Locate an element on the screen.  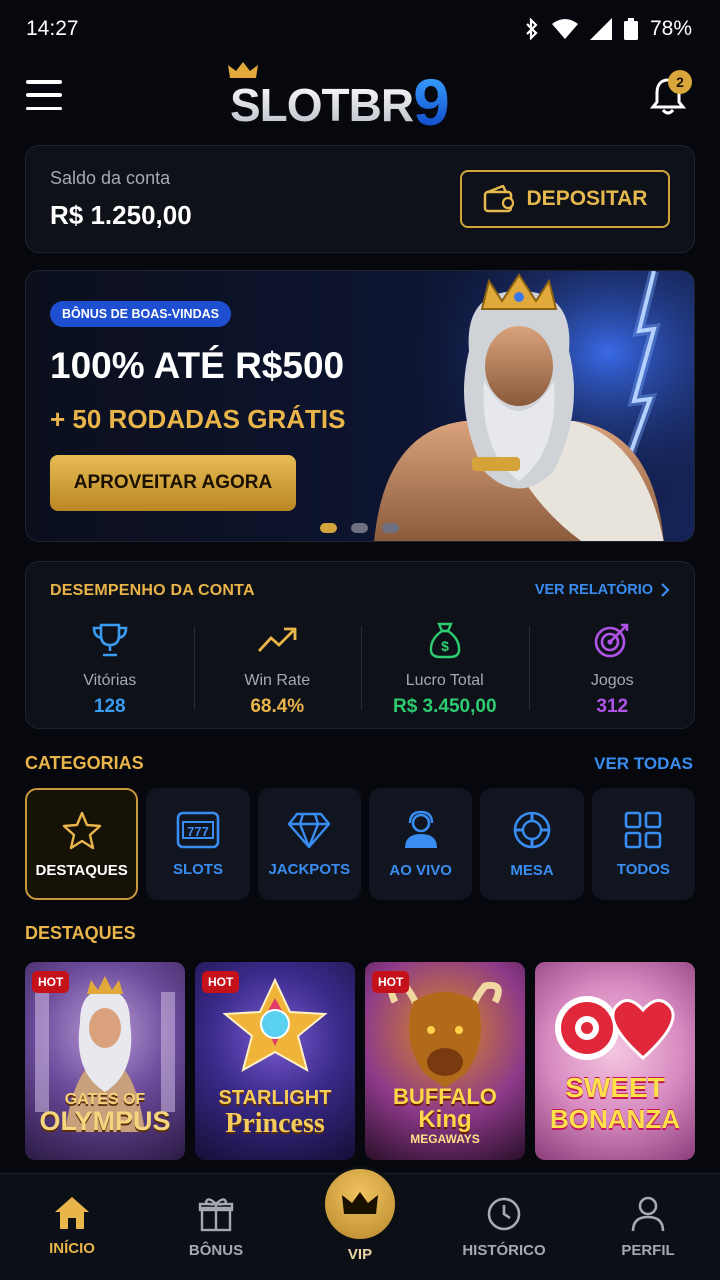
clock-icon is located at coordinates (504, 1214).